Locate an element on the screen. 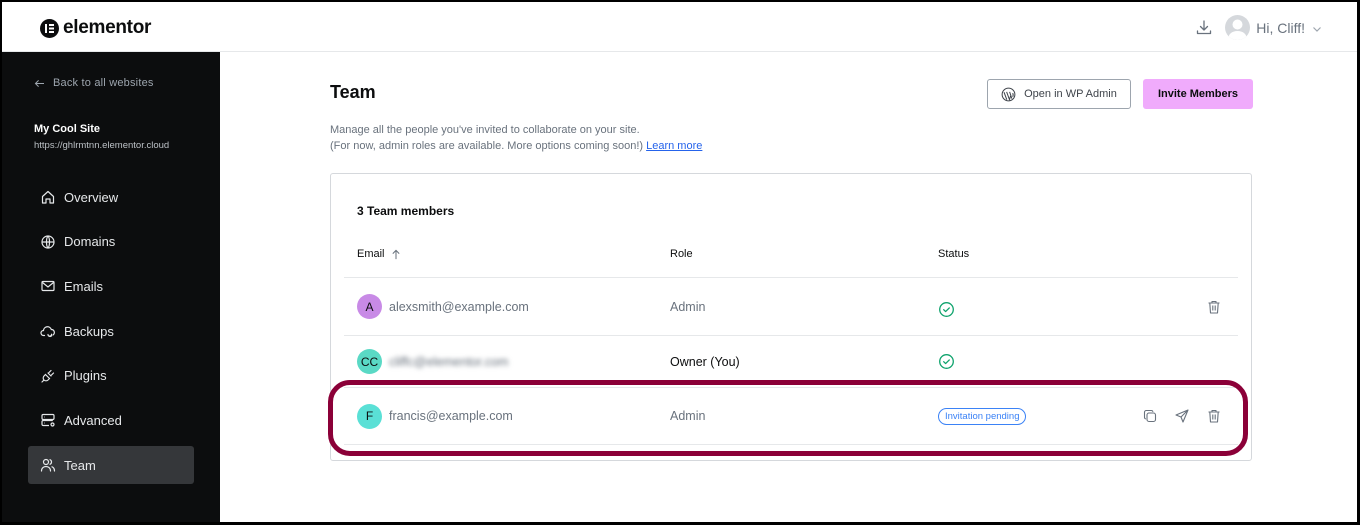 The width and height of the screenshot is (1360, 525). table-row: CC cliffc@elementor.com Owner (You) is located at coordinates (791, 362).